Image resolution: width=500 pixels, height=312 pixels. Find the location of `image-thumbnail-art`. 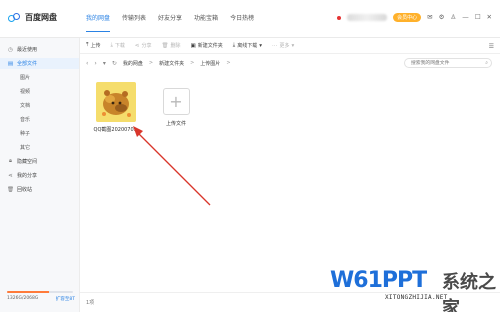

image-thumbnail-art is located at coordinates (116, 102).